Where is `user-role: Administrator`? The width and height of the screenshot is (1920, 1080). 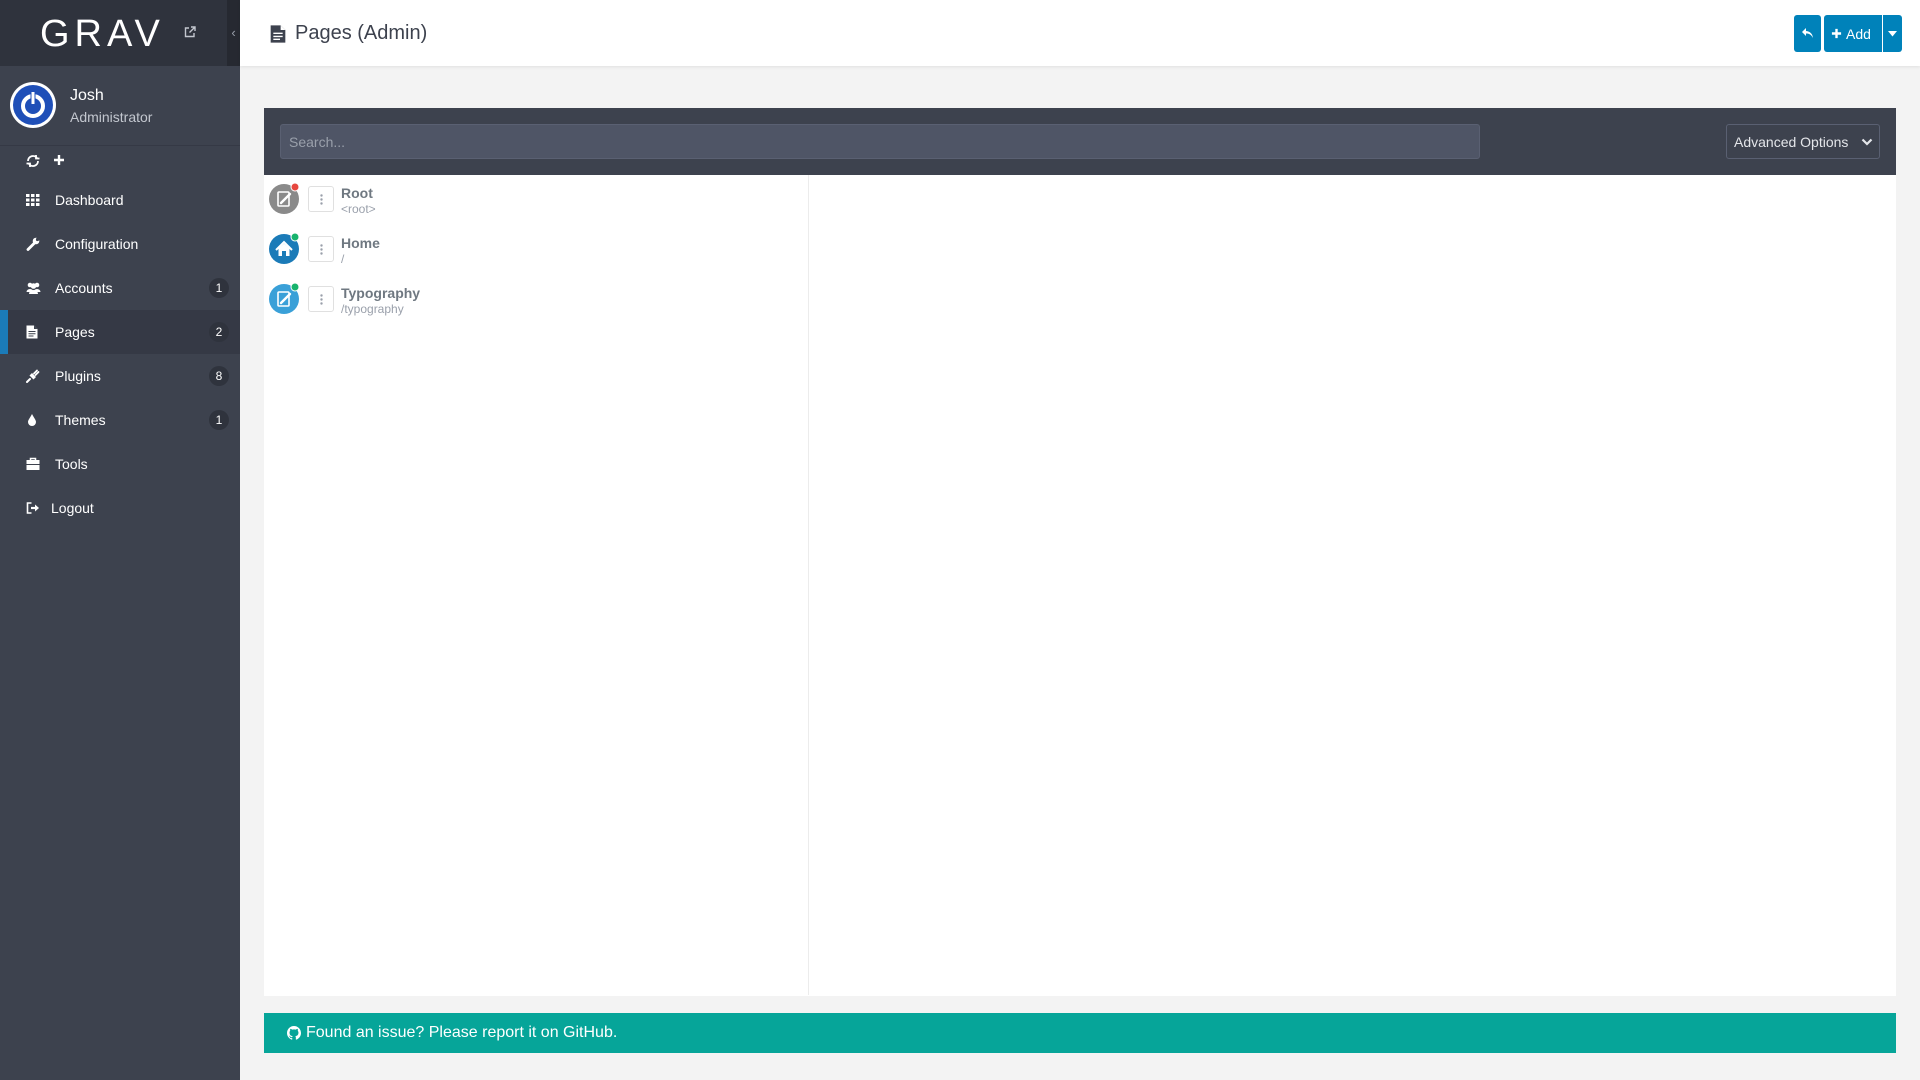 user-role: Administrator is located at coordinates (111, 117).